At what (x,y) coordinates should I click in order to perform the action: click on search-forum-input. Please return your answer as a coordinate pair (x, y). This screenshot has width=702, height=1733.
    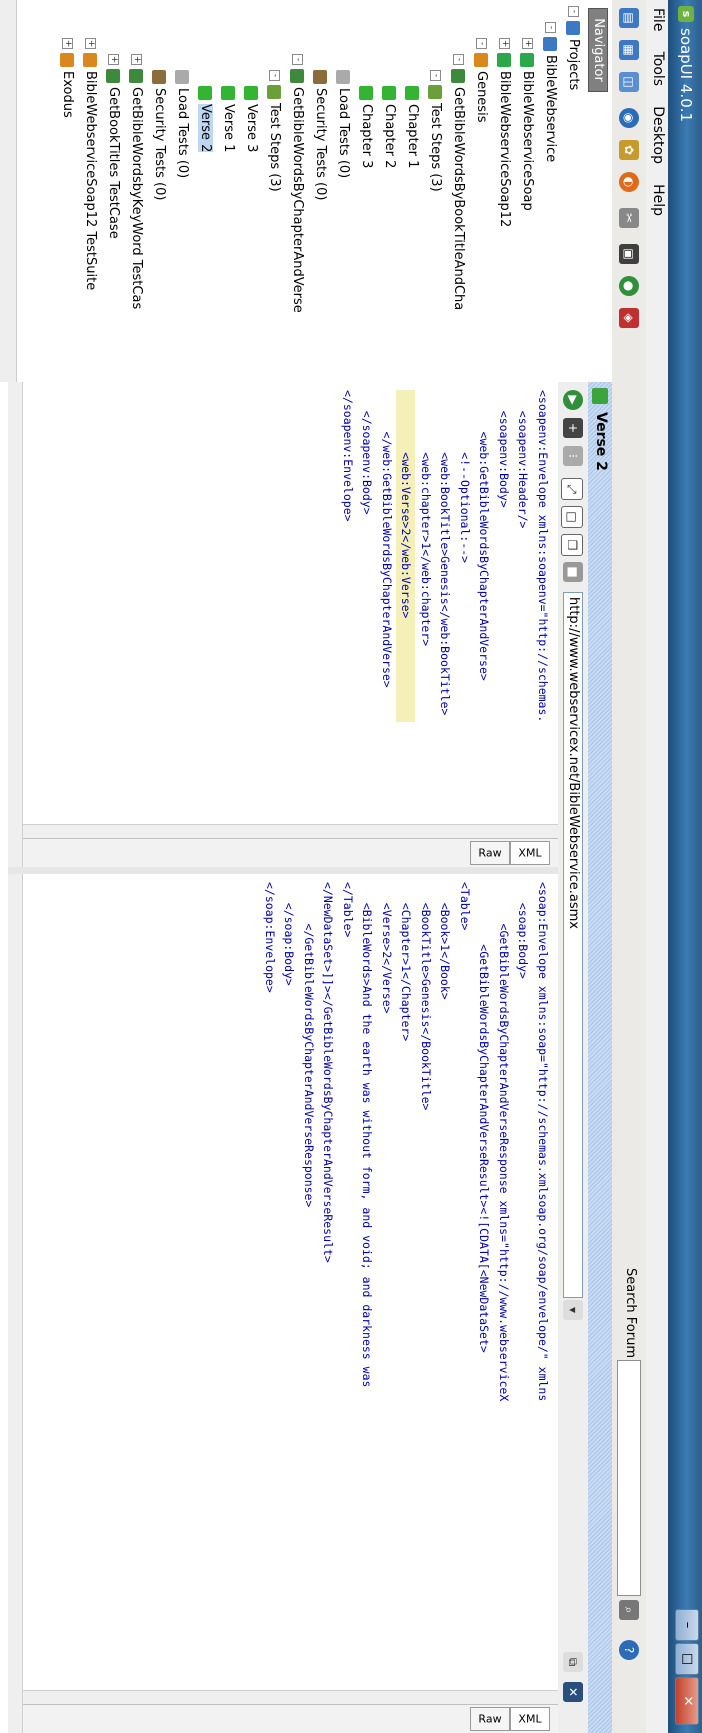
    Looking at the image, I should click on (629, 1478).